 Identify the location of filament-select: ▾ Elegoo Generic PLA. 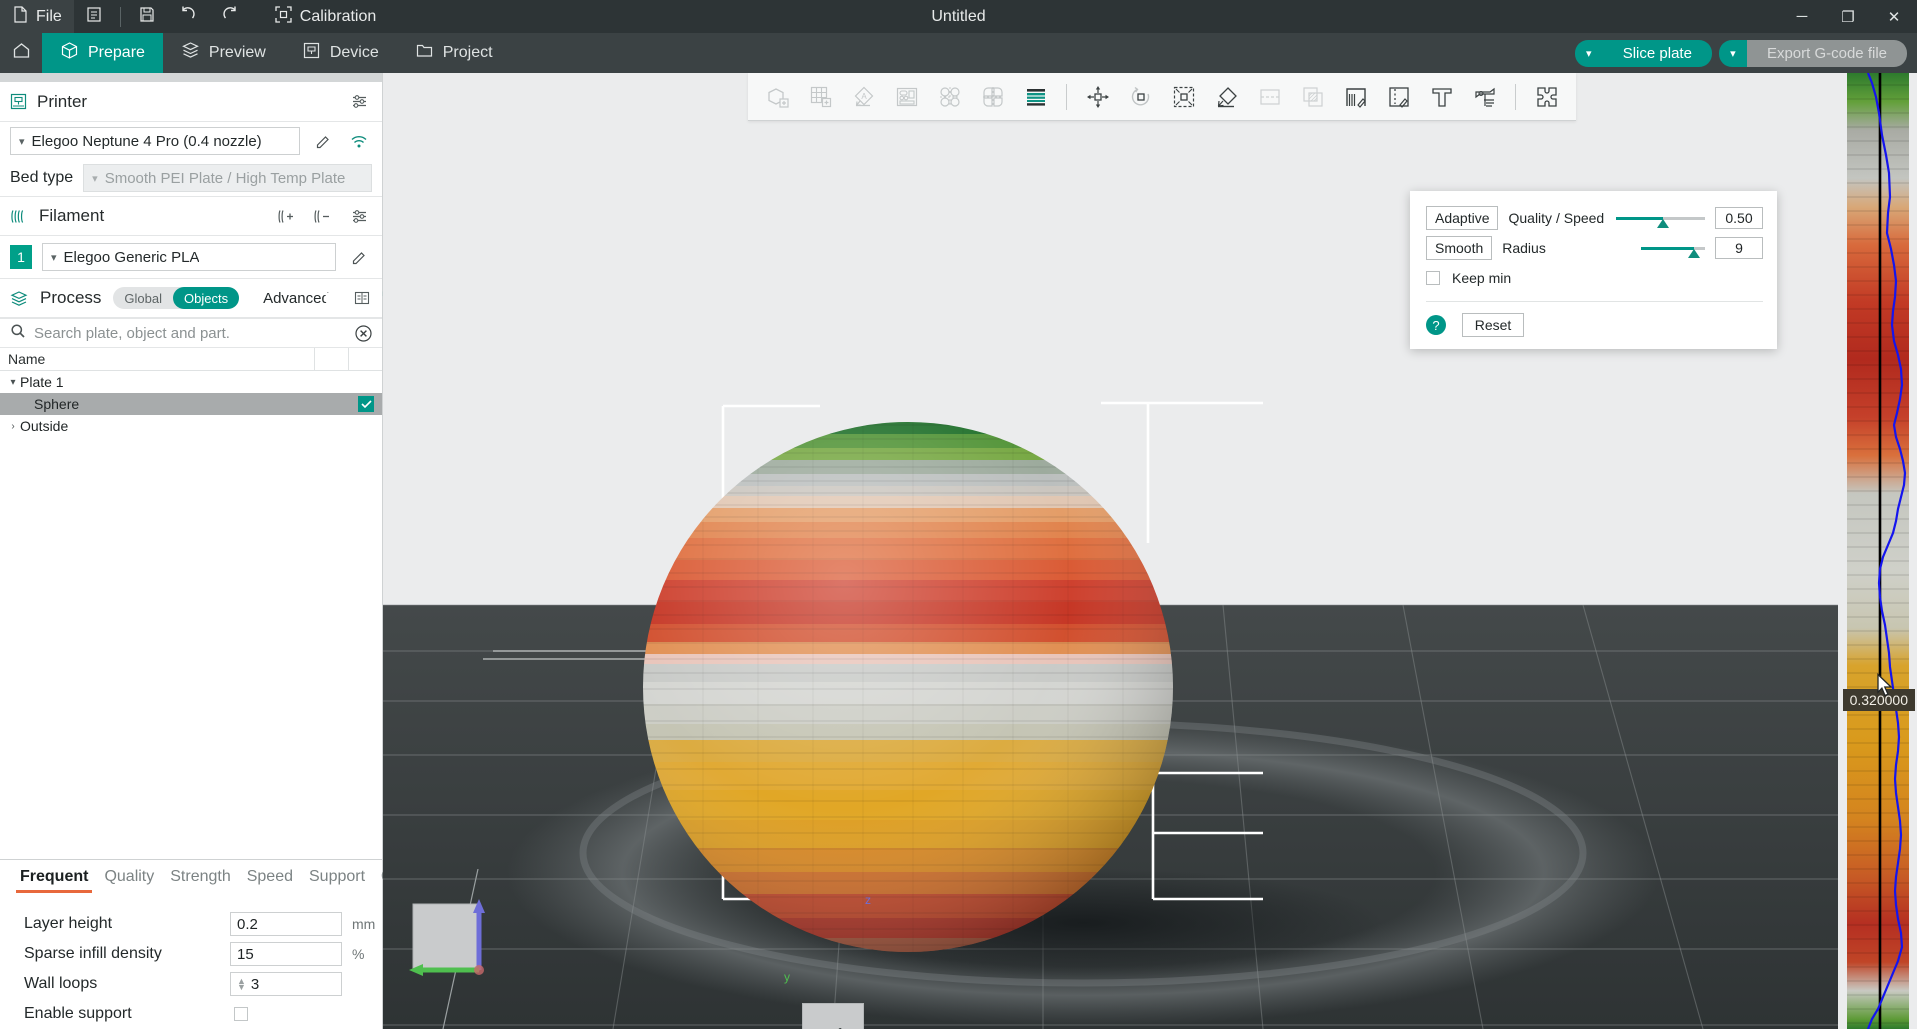
(189, 257).